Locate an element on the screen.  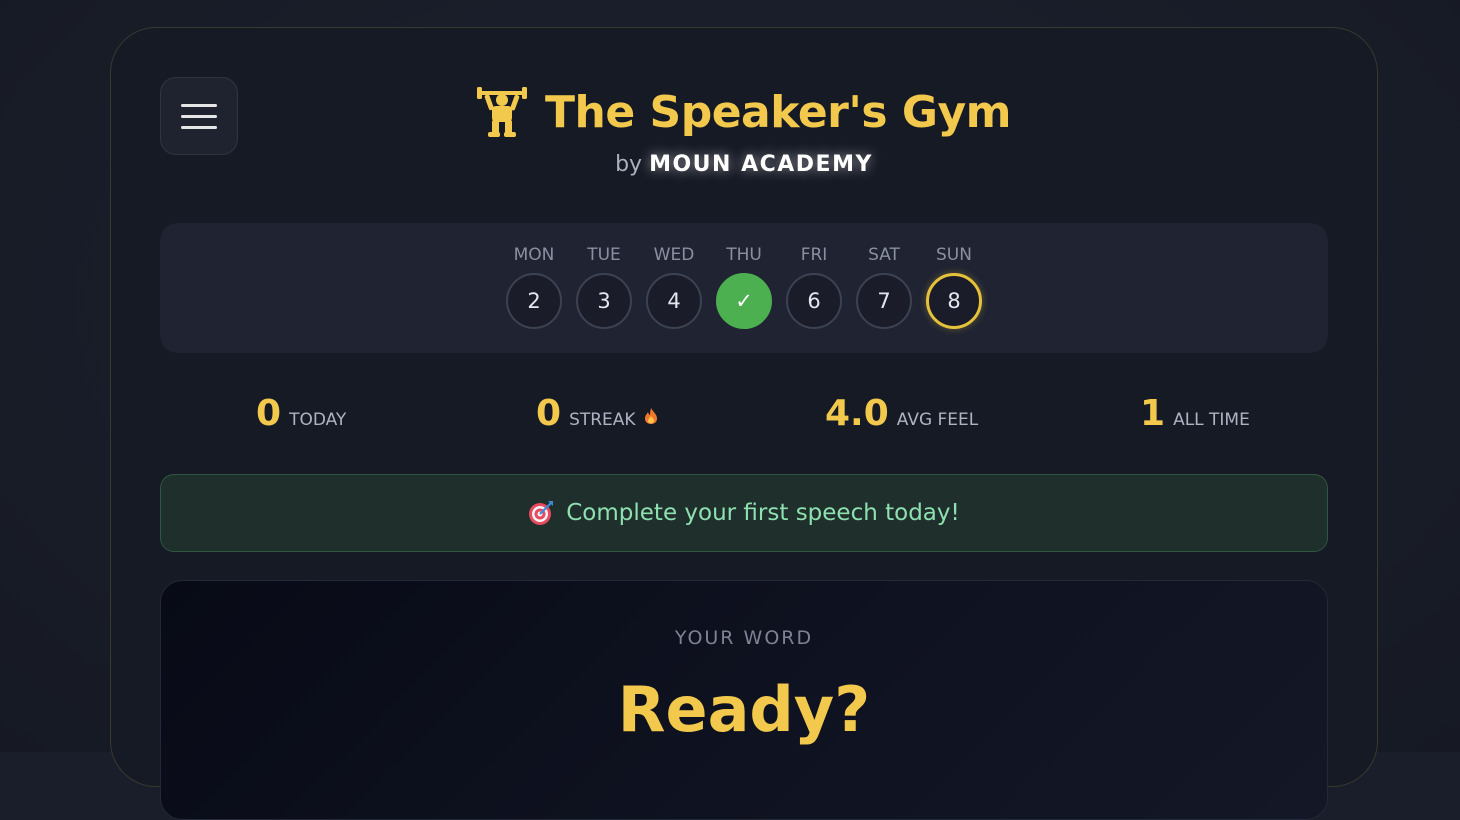
day-button: 2 is located at coordinates (534, 301).